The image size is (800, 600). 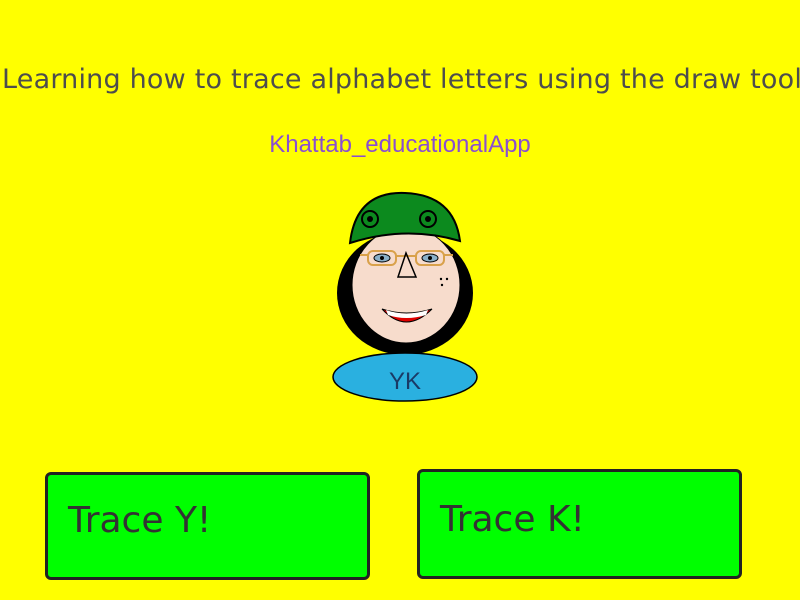 I want to click on trace-y-button-label: Trace Y!, so click(x=140, y=520).